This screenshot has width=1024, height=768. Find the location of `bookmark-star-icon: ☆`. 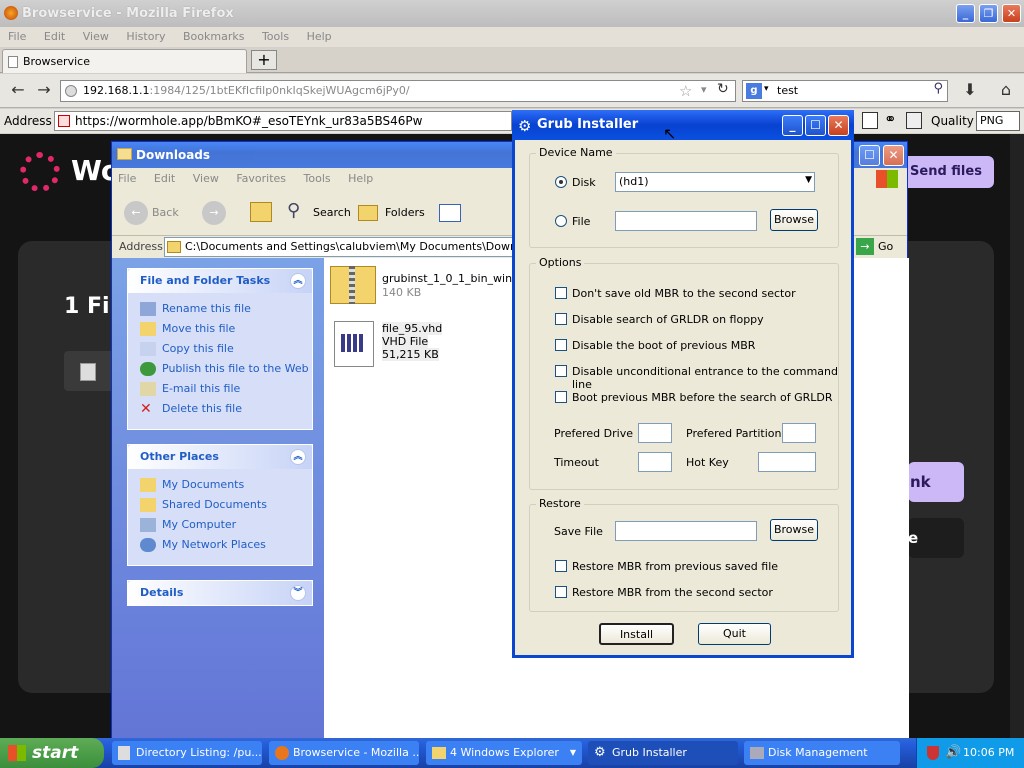

bookmark-star-icon: ☆ is located at coordinates (685, 91).